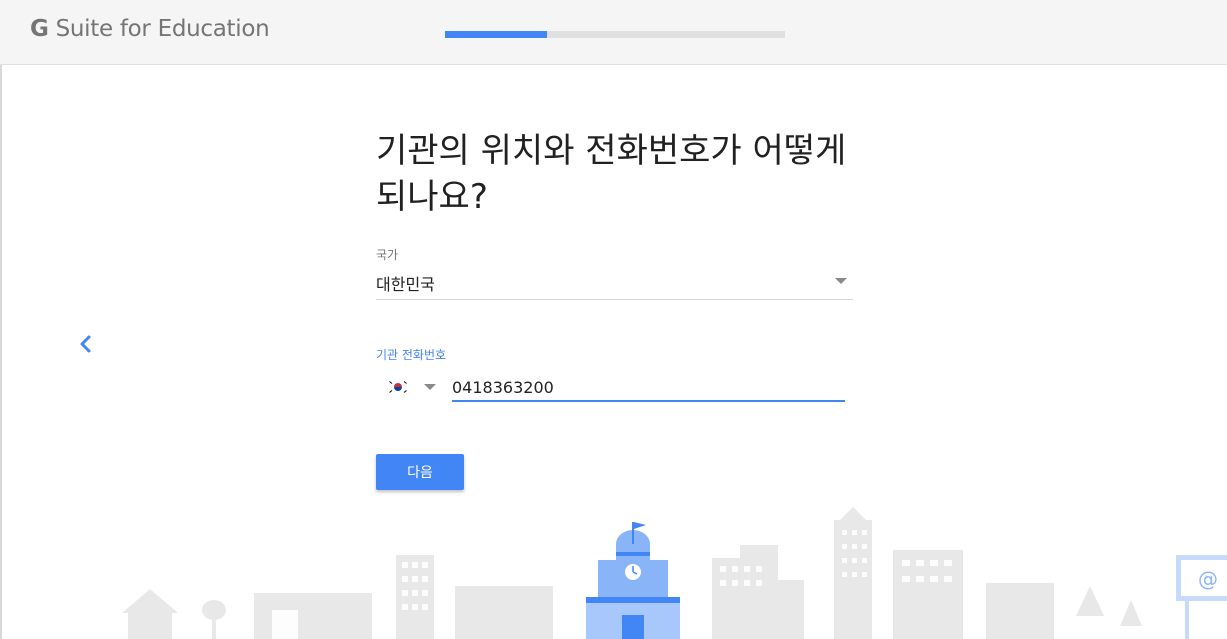 This screenshot has height=639, width=1227. What do you see at coordinates (39, 29) in the screenshot?
I see `logo-g: G` at bounding box center [39, 29].